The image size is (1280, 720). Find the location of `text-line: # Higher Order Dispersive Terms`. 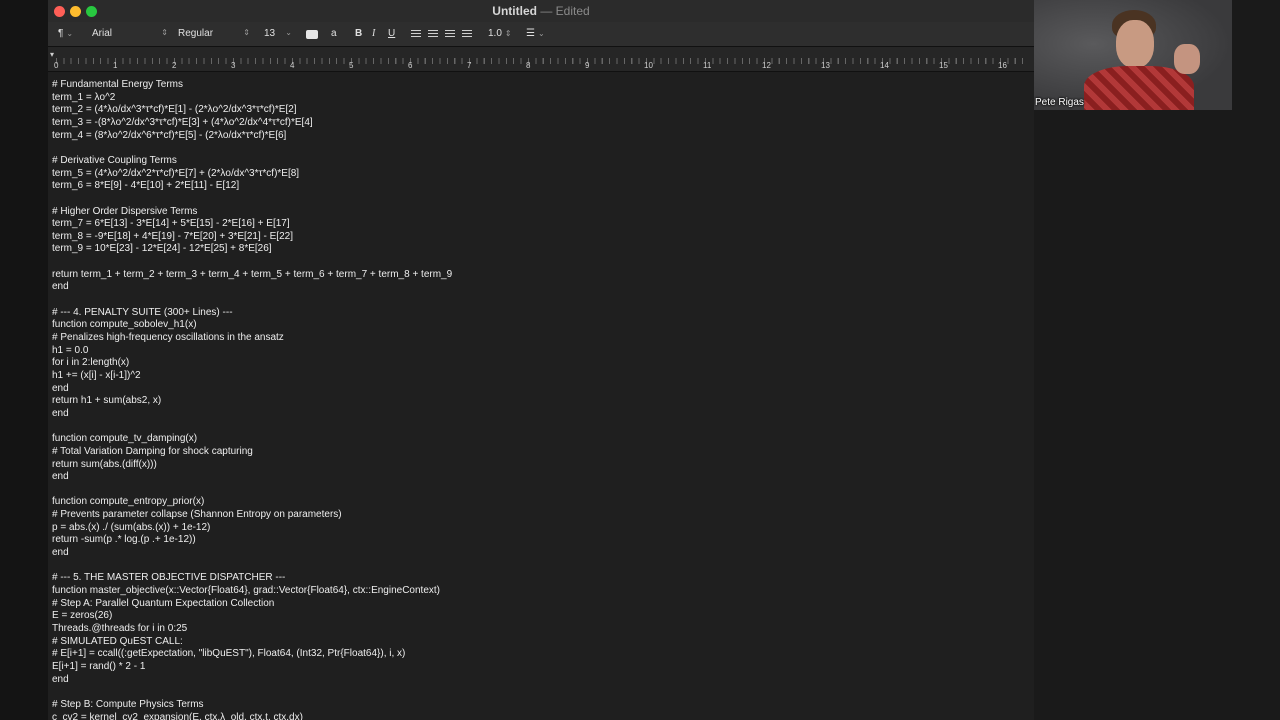

text-line: # Higher Order Dispersive Terms is located at coordinates (124, 212).